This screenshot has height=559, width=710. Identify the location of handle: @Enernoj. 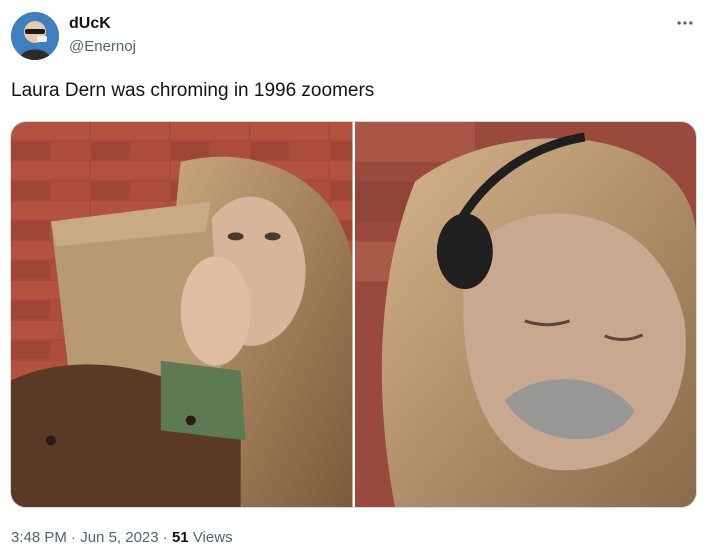
(102, 47).